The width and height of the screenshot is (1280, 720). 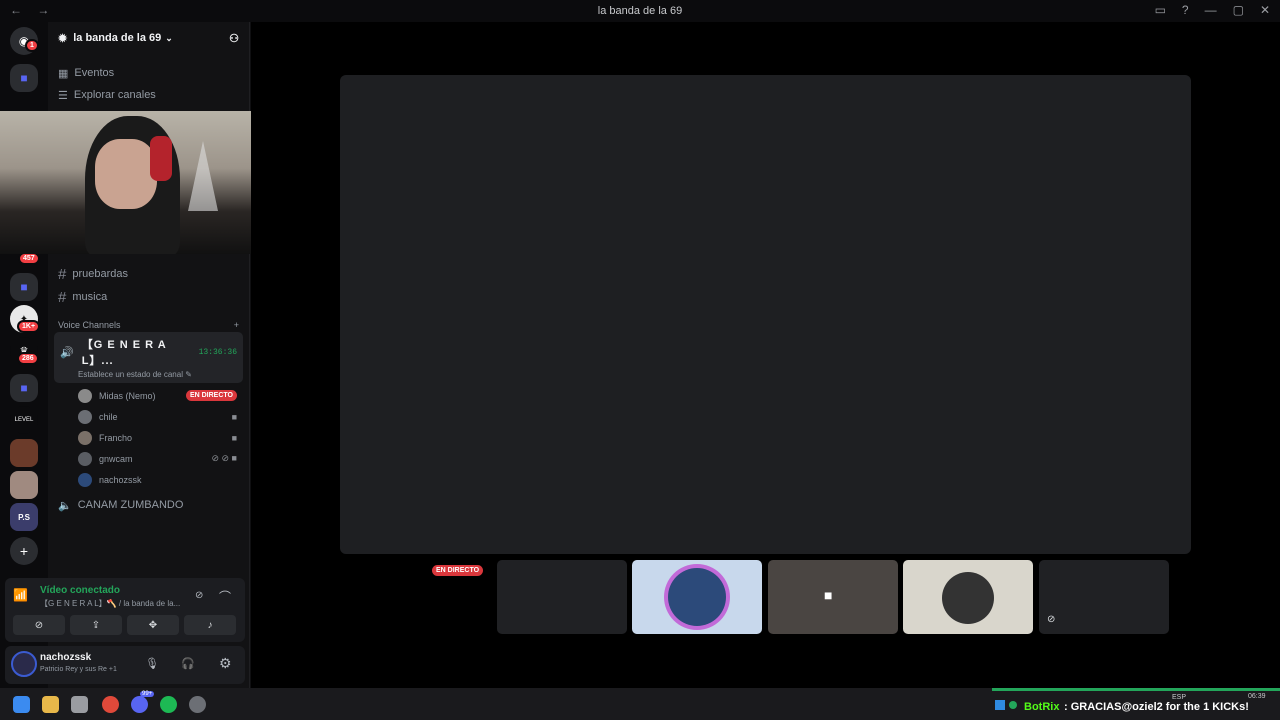 I want to click on speaker-icon: 🔊, so click(x=67, y=352).